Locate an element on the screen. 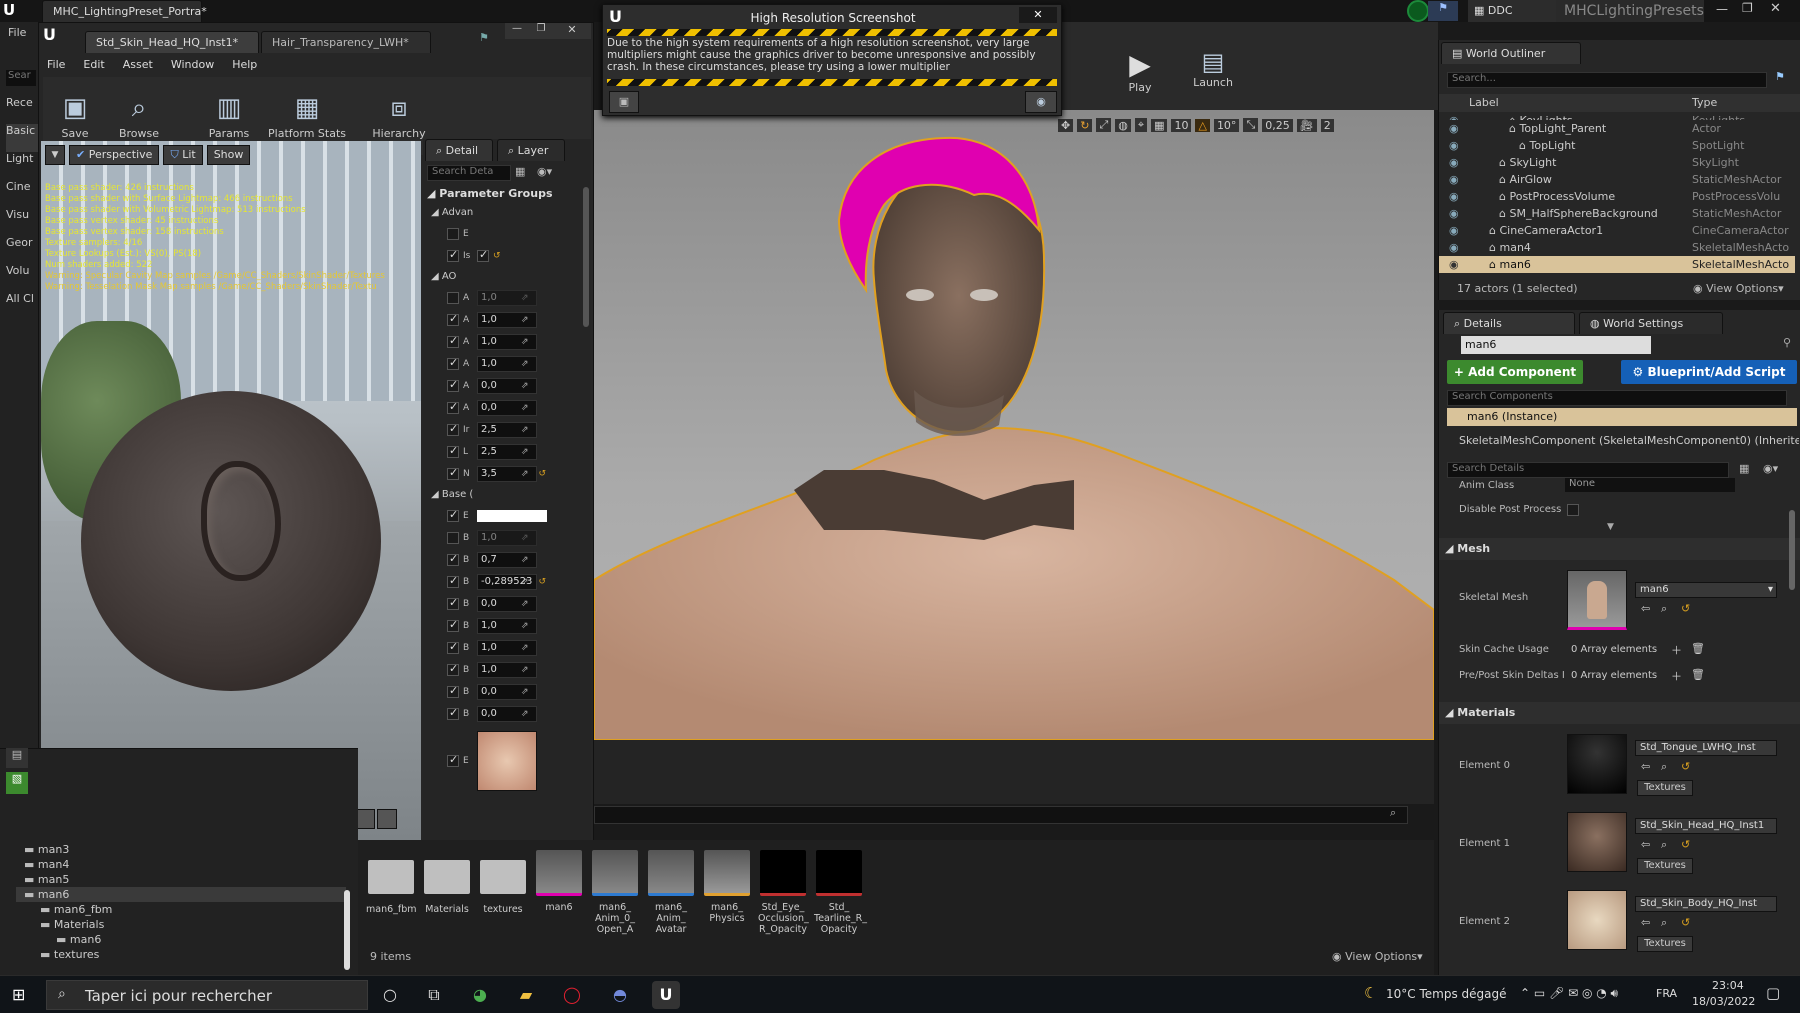 Image resolution: width=1800 pixels, height=1013 pixels. outliner-row: ◉ ⌂ PostProcessVolume PostProcessVolu is located at coordinates (1617, 196).